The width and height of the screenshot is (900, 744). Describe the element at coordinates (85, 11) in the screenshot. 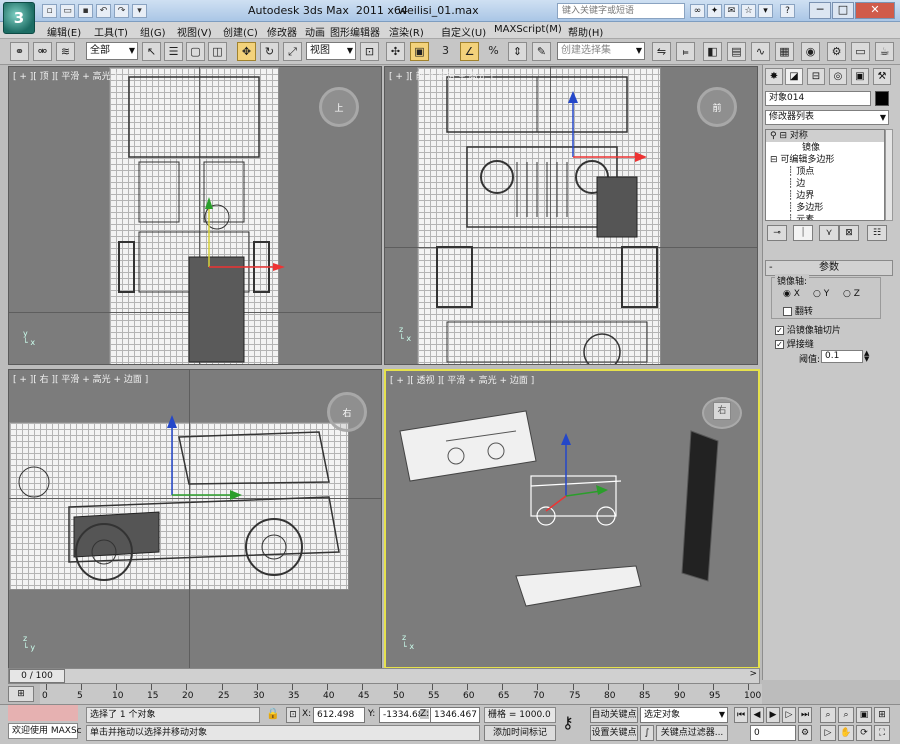

I see `save-file-icon: ▪` at that location.